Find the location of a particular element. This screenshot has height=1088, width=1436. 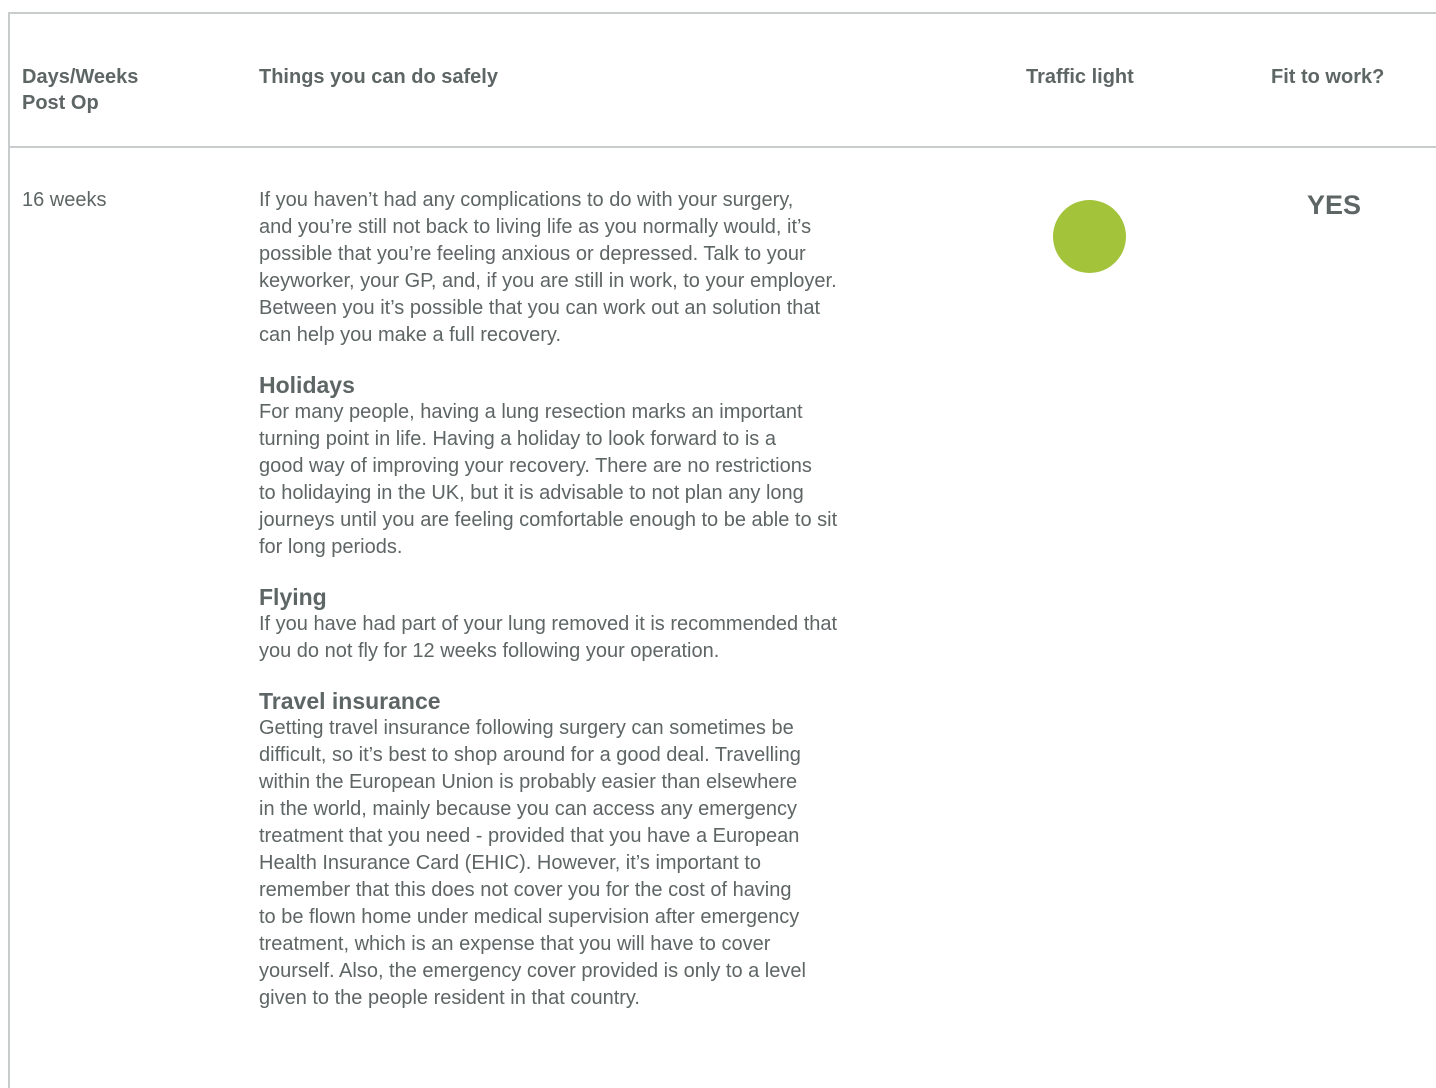

header-fit-to-work: Fit to work? is located at coordinates (1328, 77).